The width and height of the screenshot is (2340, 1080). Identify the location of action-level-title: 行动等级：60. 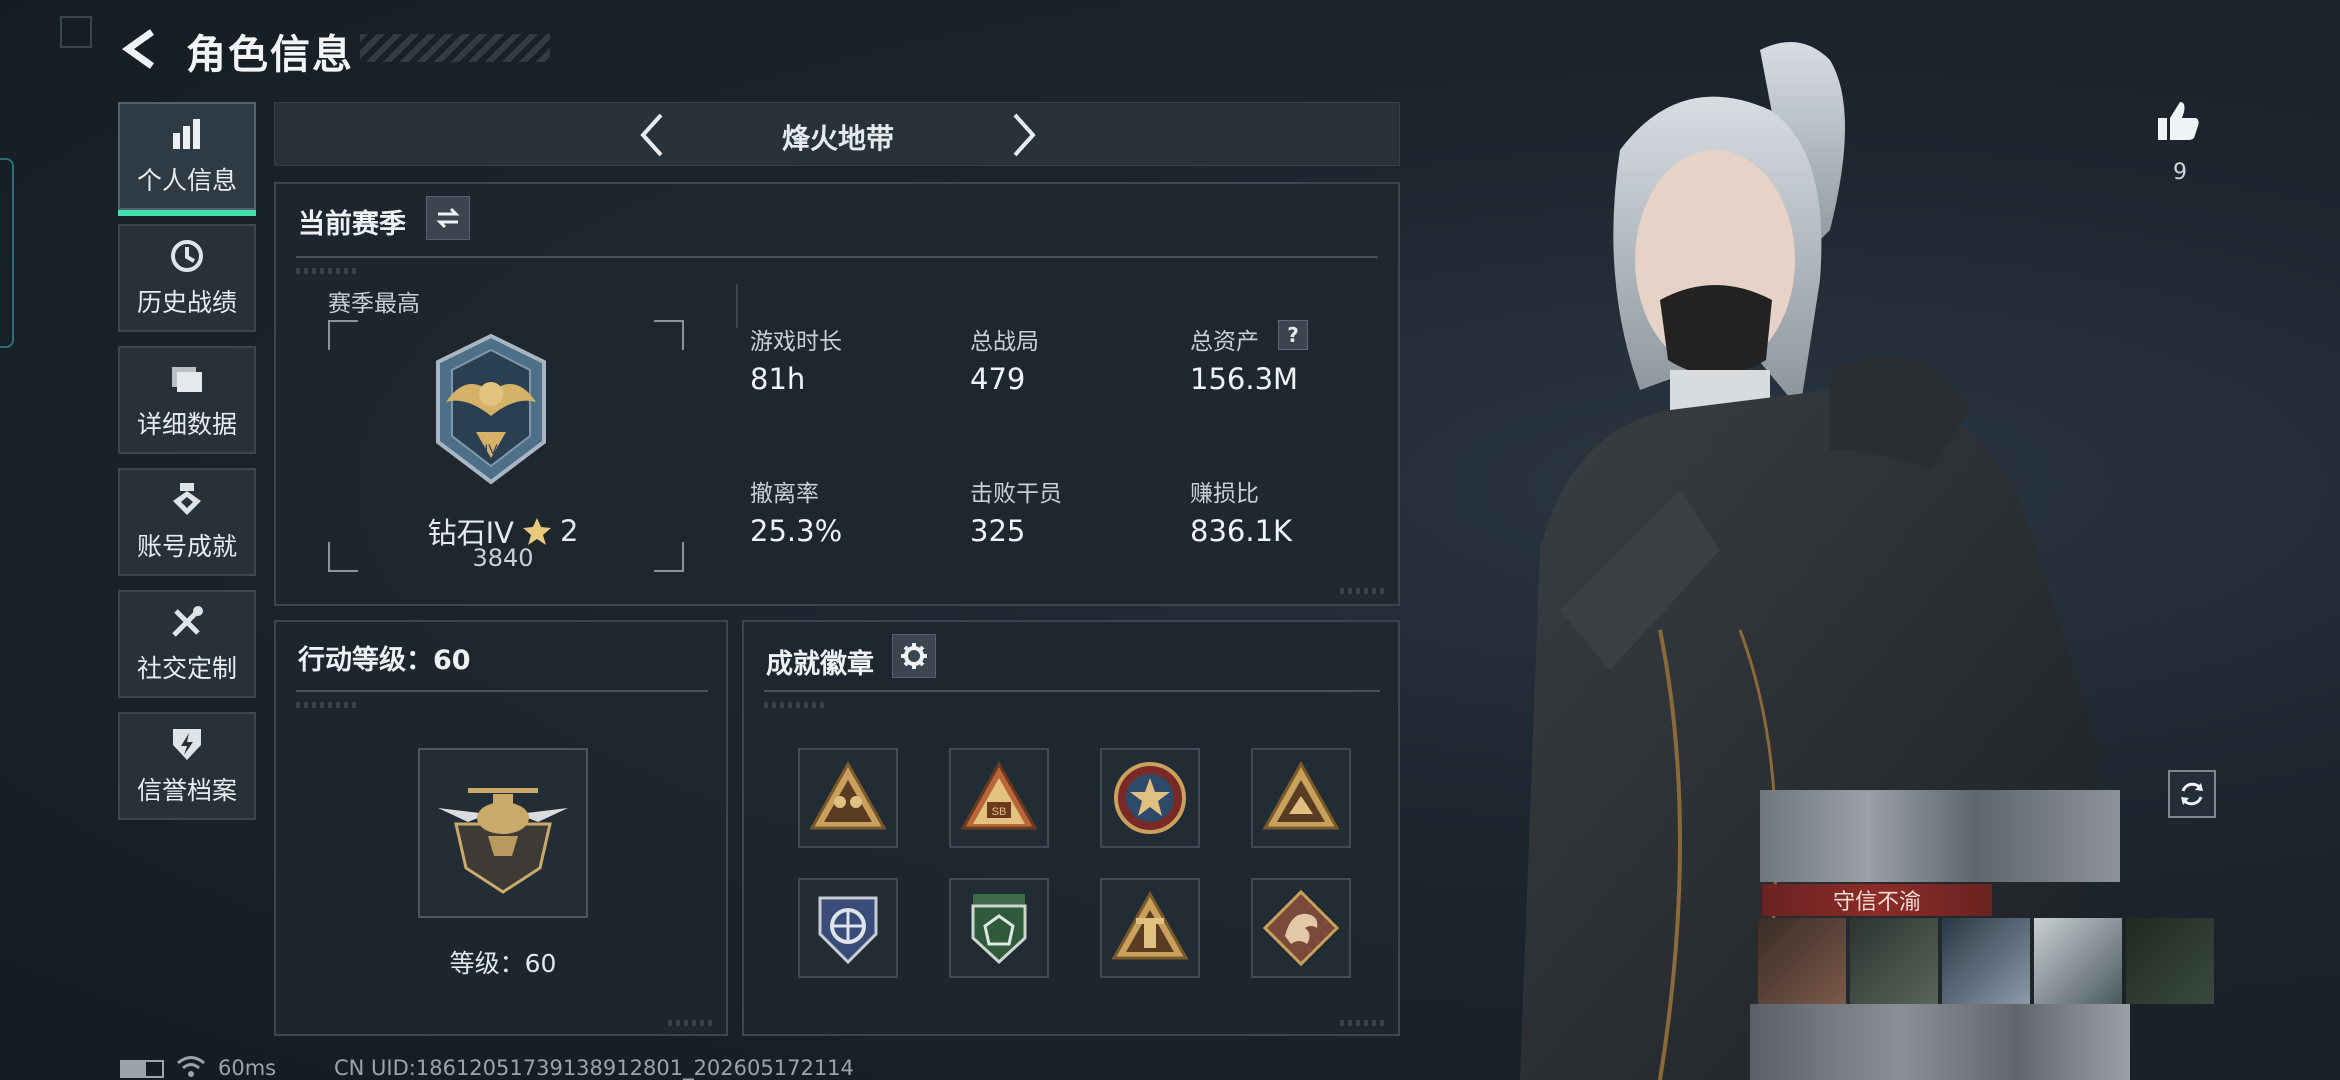
(384, 660).